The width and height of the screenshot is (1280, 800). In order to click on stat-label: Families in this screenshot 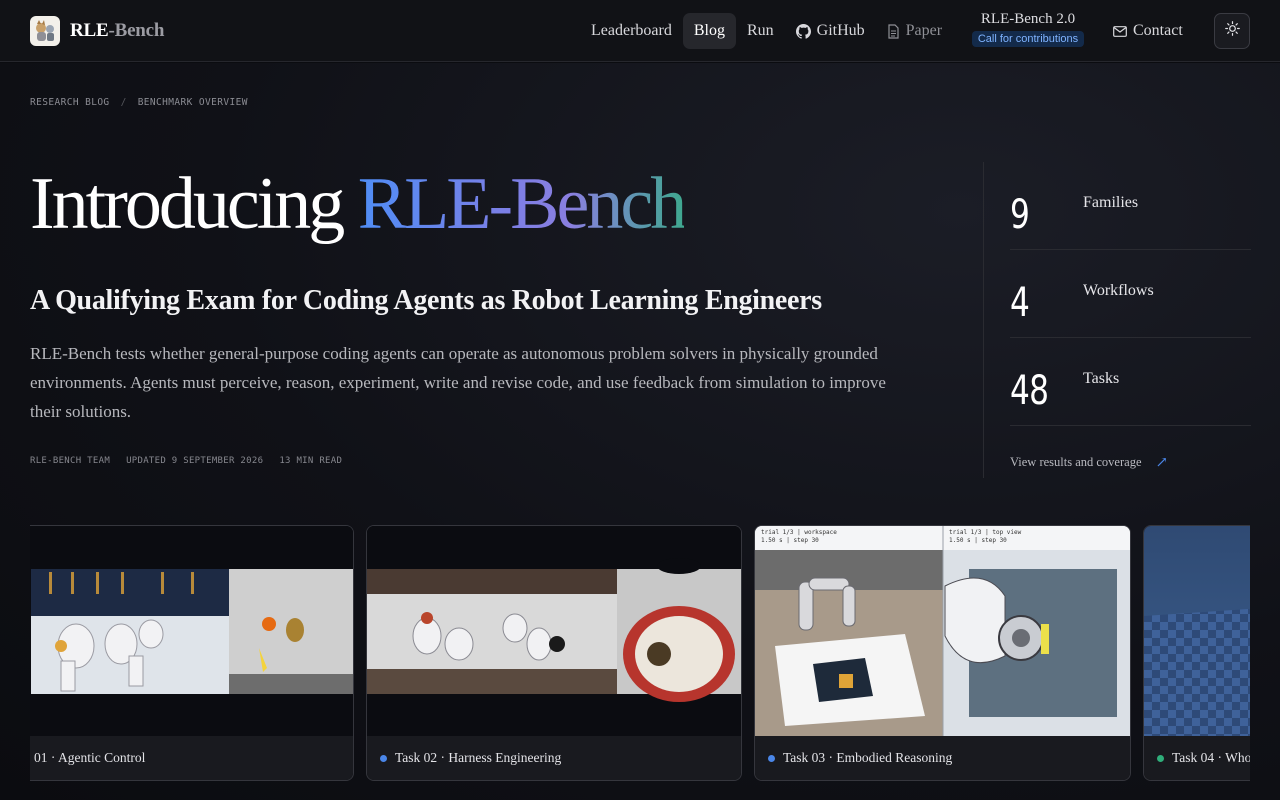, I will do `click(1111, 202)`.